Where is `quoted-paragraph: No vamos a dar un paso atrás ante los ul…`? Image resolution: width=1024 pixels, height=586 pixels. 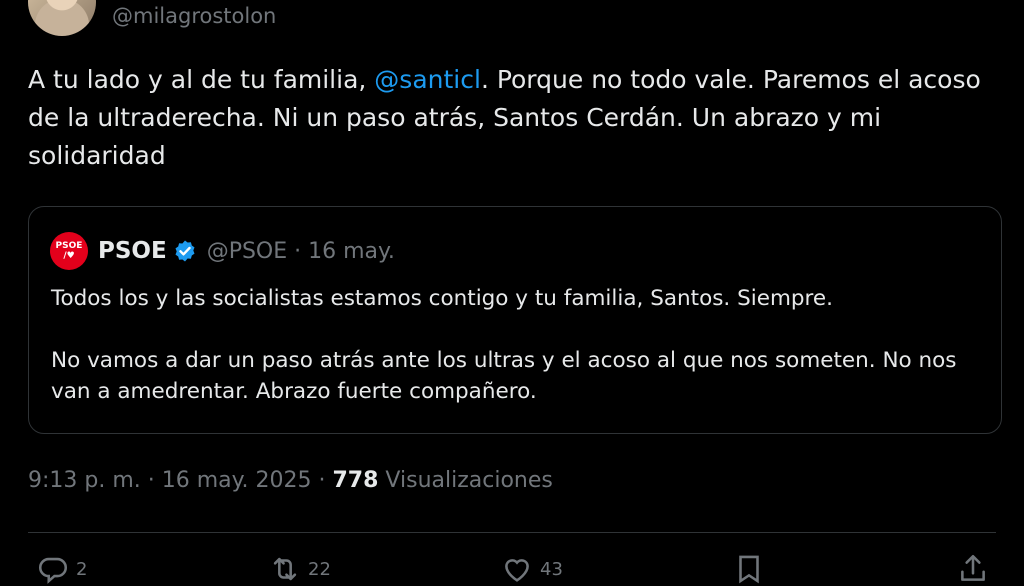
quoted-paragraph: No vamos a dar un paso atrás ante los ul… is located at coordinates (504, 376).